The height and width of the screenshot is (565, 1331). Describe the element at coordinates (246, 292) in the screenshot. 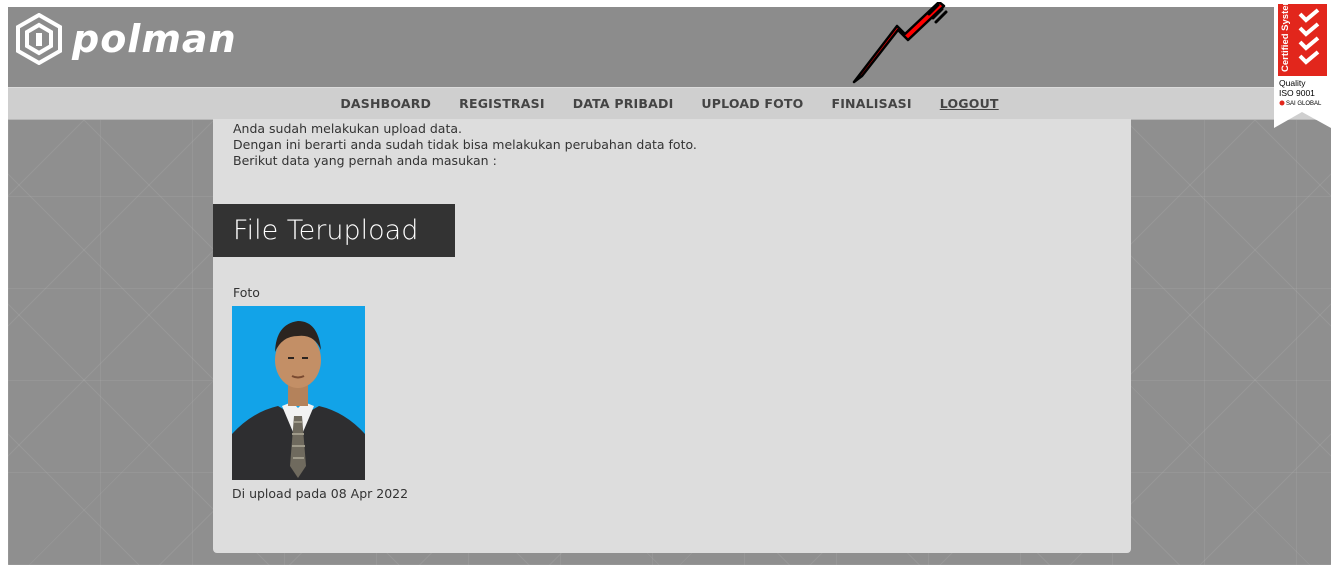

I see `foto-label: Foto` at that location.